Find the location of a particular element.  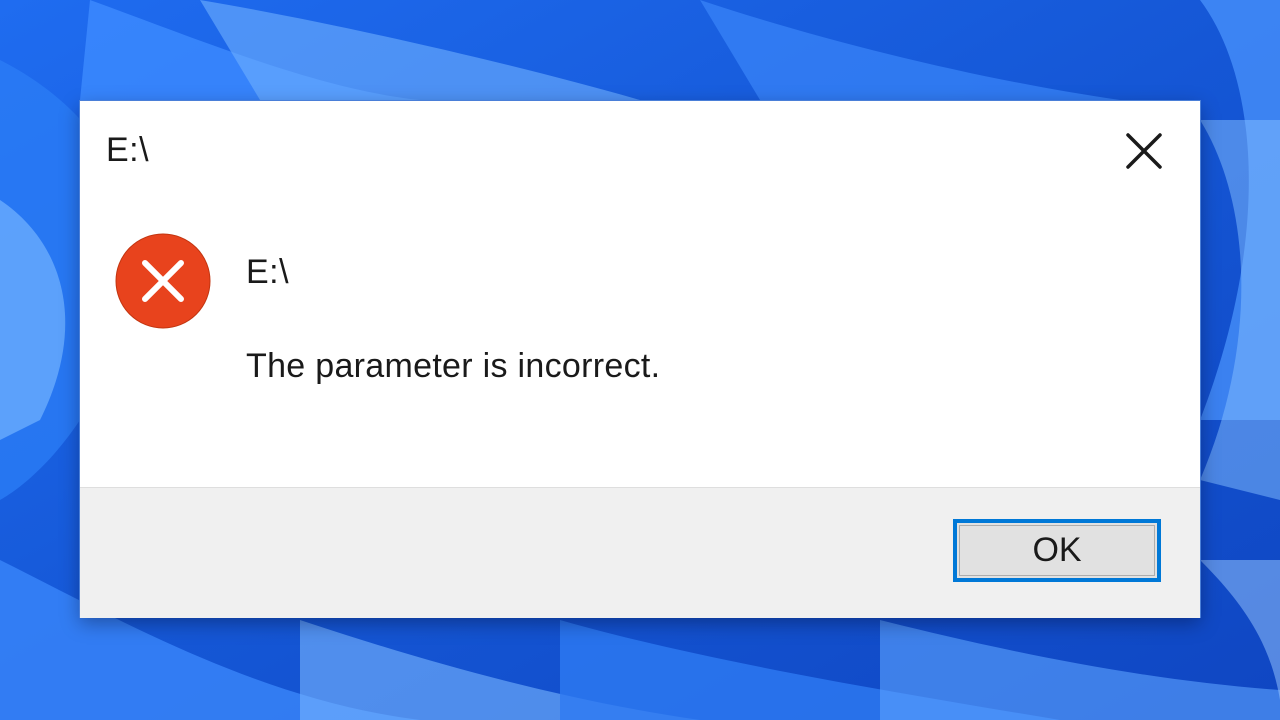

close-button is located at coordinates (1144, 151).